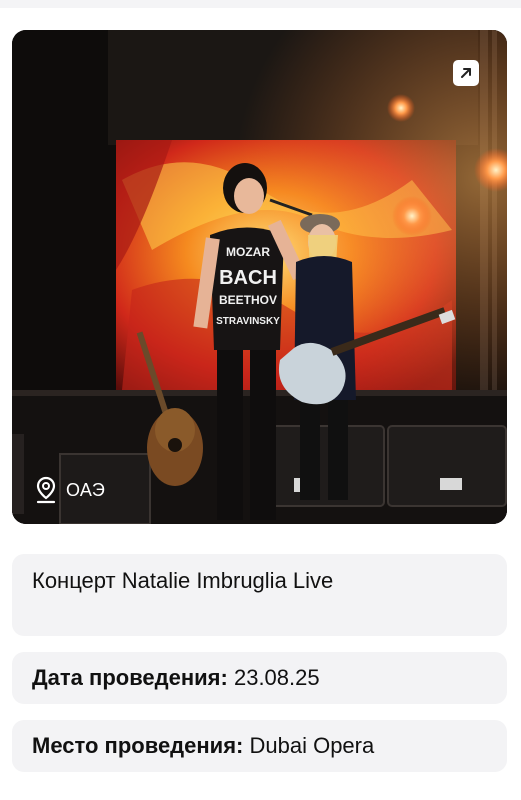  I want to click on event-title-card: Концерт Natalie Imbruglia Live, so click(259, 595).